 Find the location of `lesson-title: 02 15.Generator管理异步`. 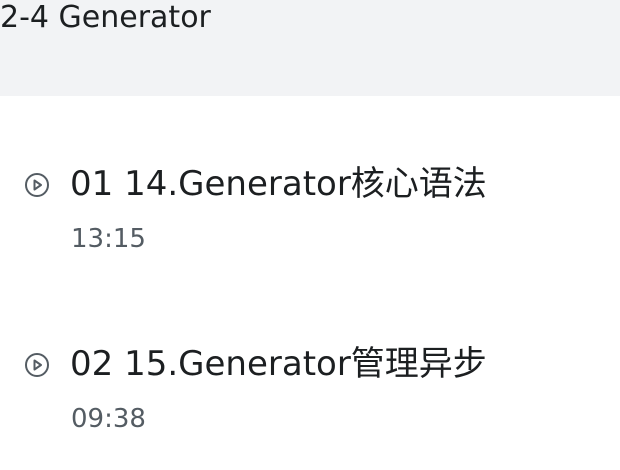

lesson-title: 02 15.Generator管理异步 is located at coordinates (278, 364).